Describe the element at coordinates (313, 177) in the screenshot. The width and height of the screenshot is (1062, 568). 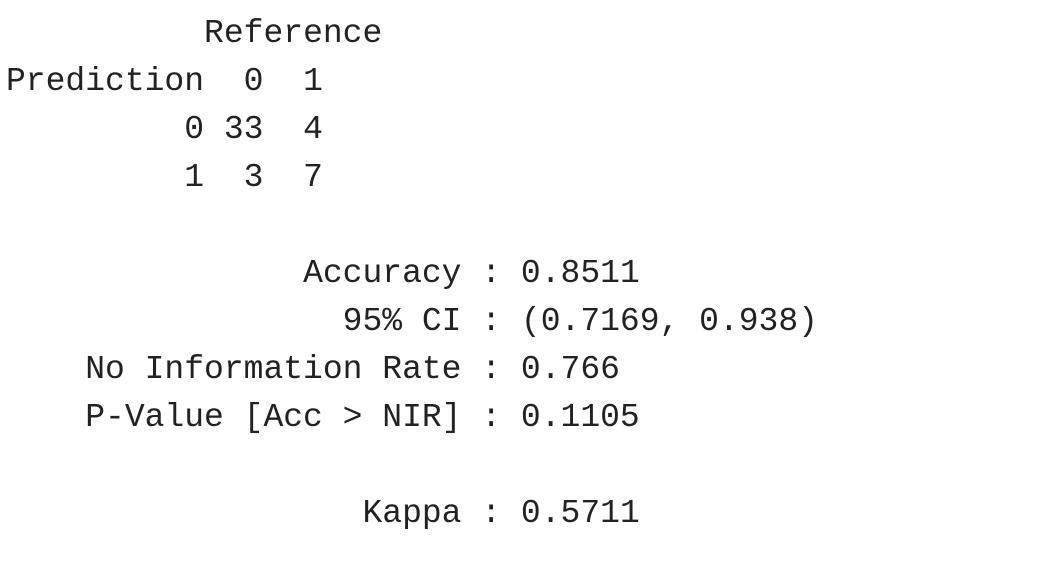
I see `cell-1-1: 7` at that location.